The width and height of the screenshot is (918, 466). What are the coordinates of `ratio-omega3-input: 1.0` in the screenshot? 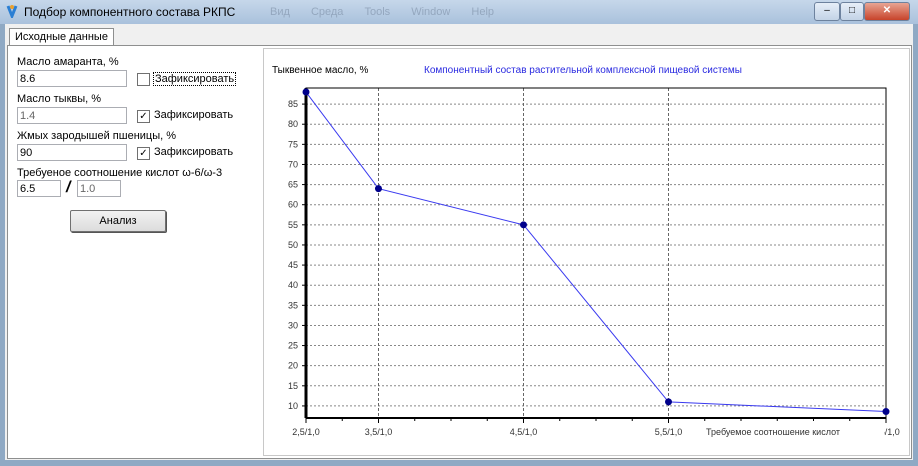 It's located at (99, 188).